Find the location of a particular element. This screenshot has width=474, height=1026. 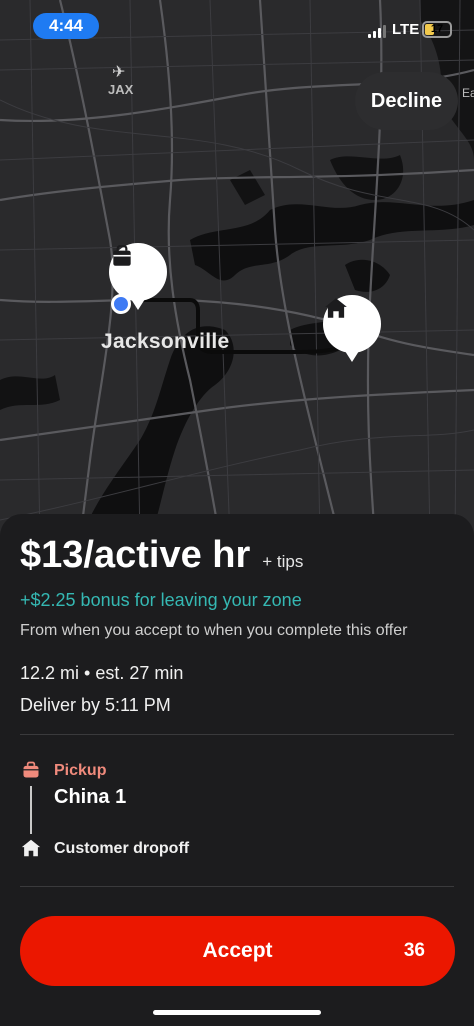

pickup-label: Pickup is located at coordinates (80, 770).